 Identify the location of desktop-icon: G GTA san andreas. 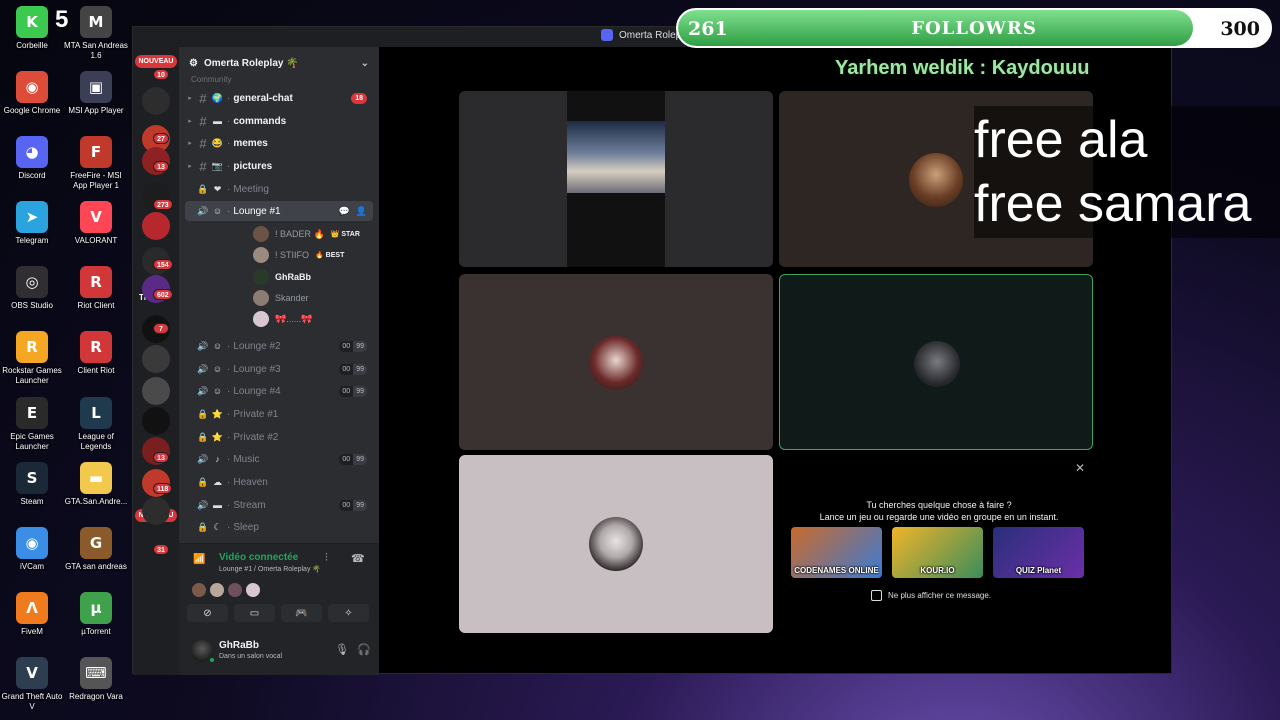
(96, 549).